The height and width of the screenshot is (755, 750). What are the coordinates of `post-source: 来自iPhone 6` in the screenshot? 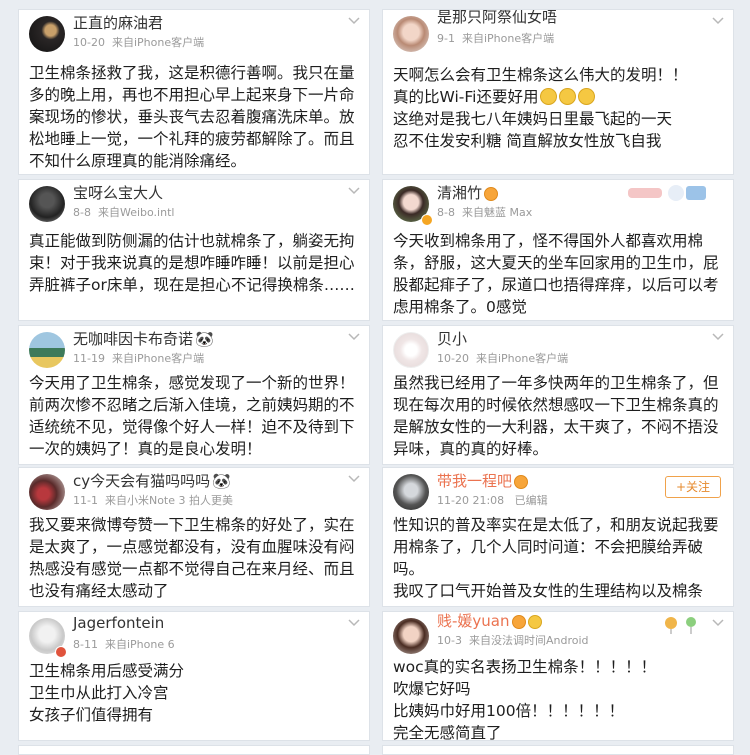 It's located at (139, 644).